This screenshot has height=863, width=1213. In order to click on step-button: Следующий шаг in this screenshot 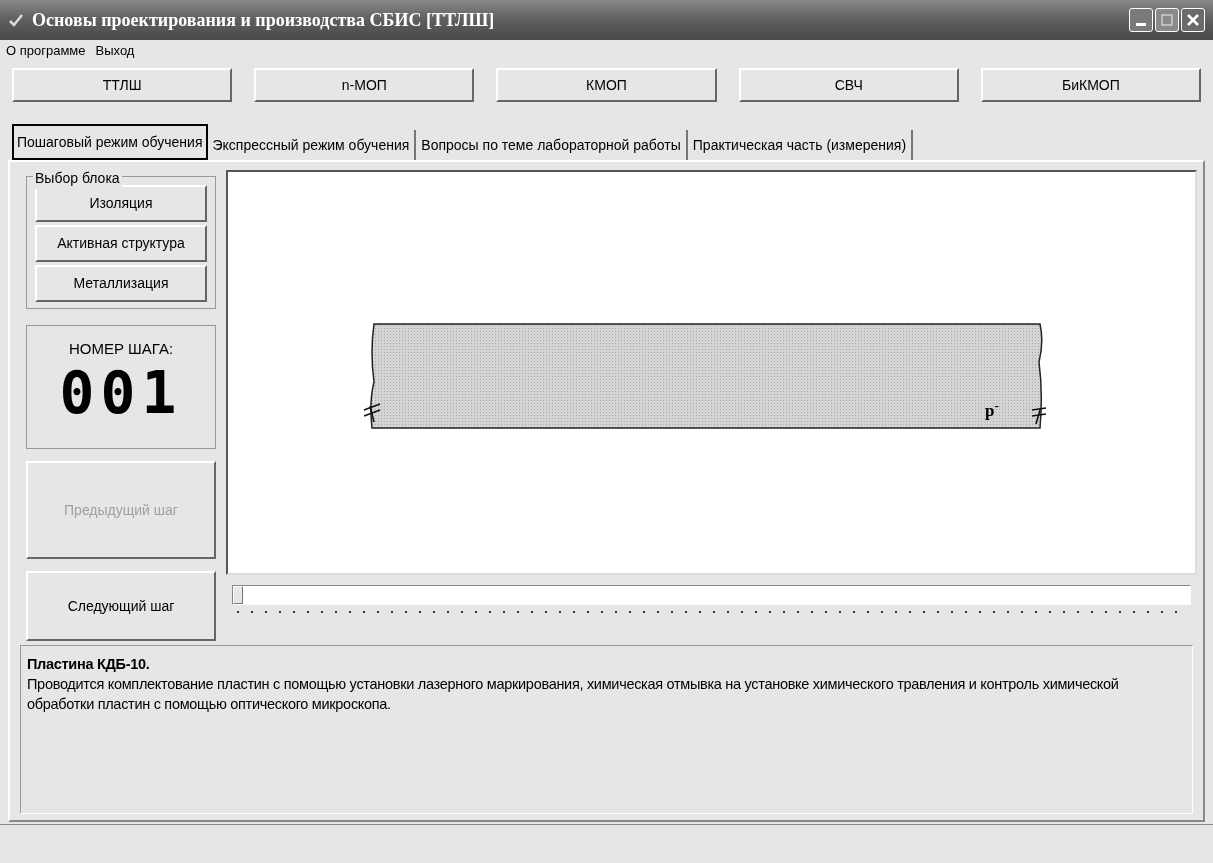, I will do `click(121, 606)`.